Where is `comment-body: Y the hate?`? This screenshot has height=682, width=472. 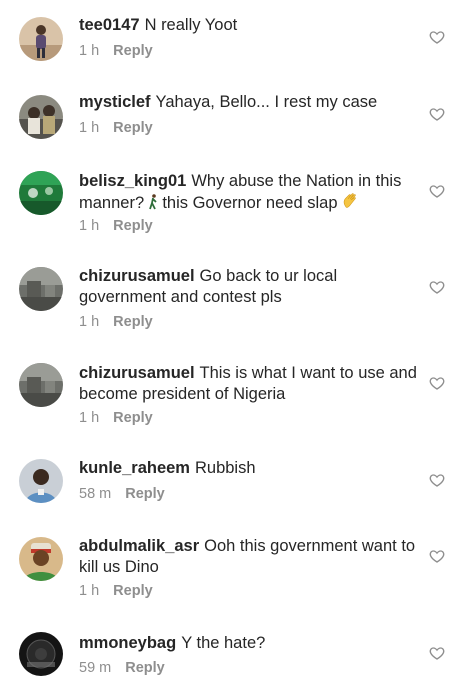 comment-body: Y the hate? is located at coordinates (223, 643).